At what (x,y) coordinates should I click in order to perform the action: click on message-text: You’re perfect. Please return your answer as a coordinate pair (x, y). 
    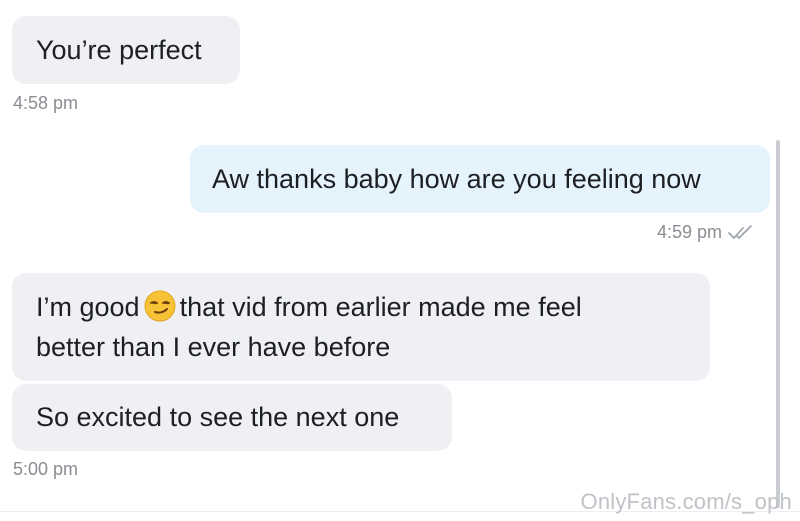
    Looking at the image, I should click on (119, 50).